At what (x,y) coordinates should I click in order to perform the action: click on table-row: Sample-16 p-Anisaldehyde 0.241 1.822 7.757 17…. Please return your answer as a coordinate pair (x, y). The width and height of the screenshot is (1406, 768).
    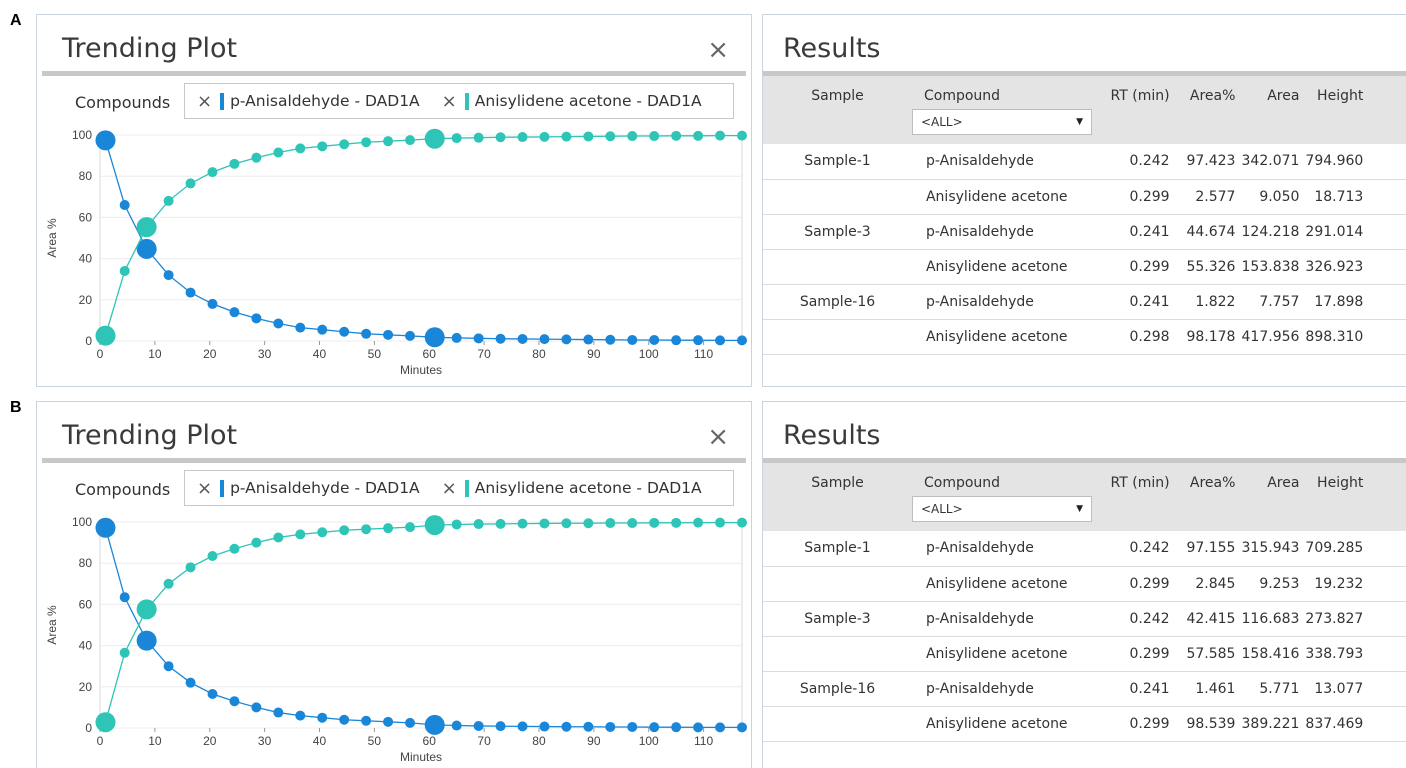
    Looking at the image, I should click on (1084, 302).